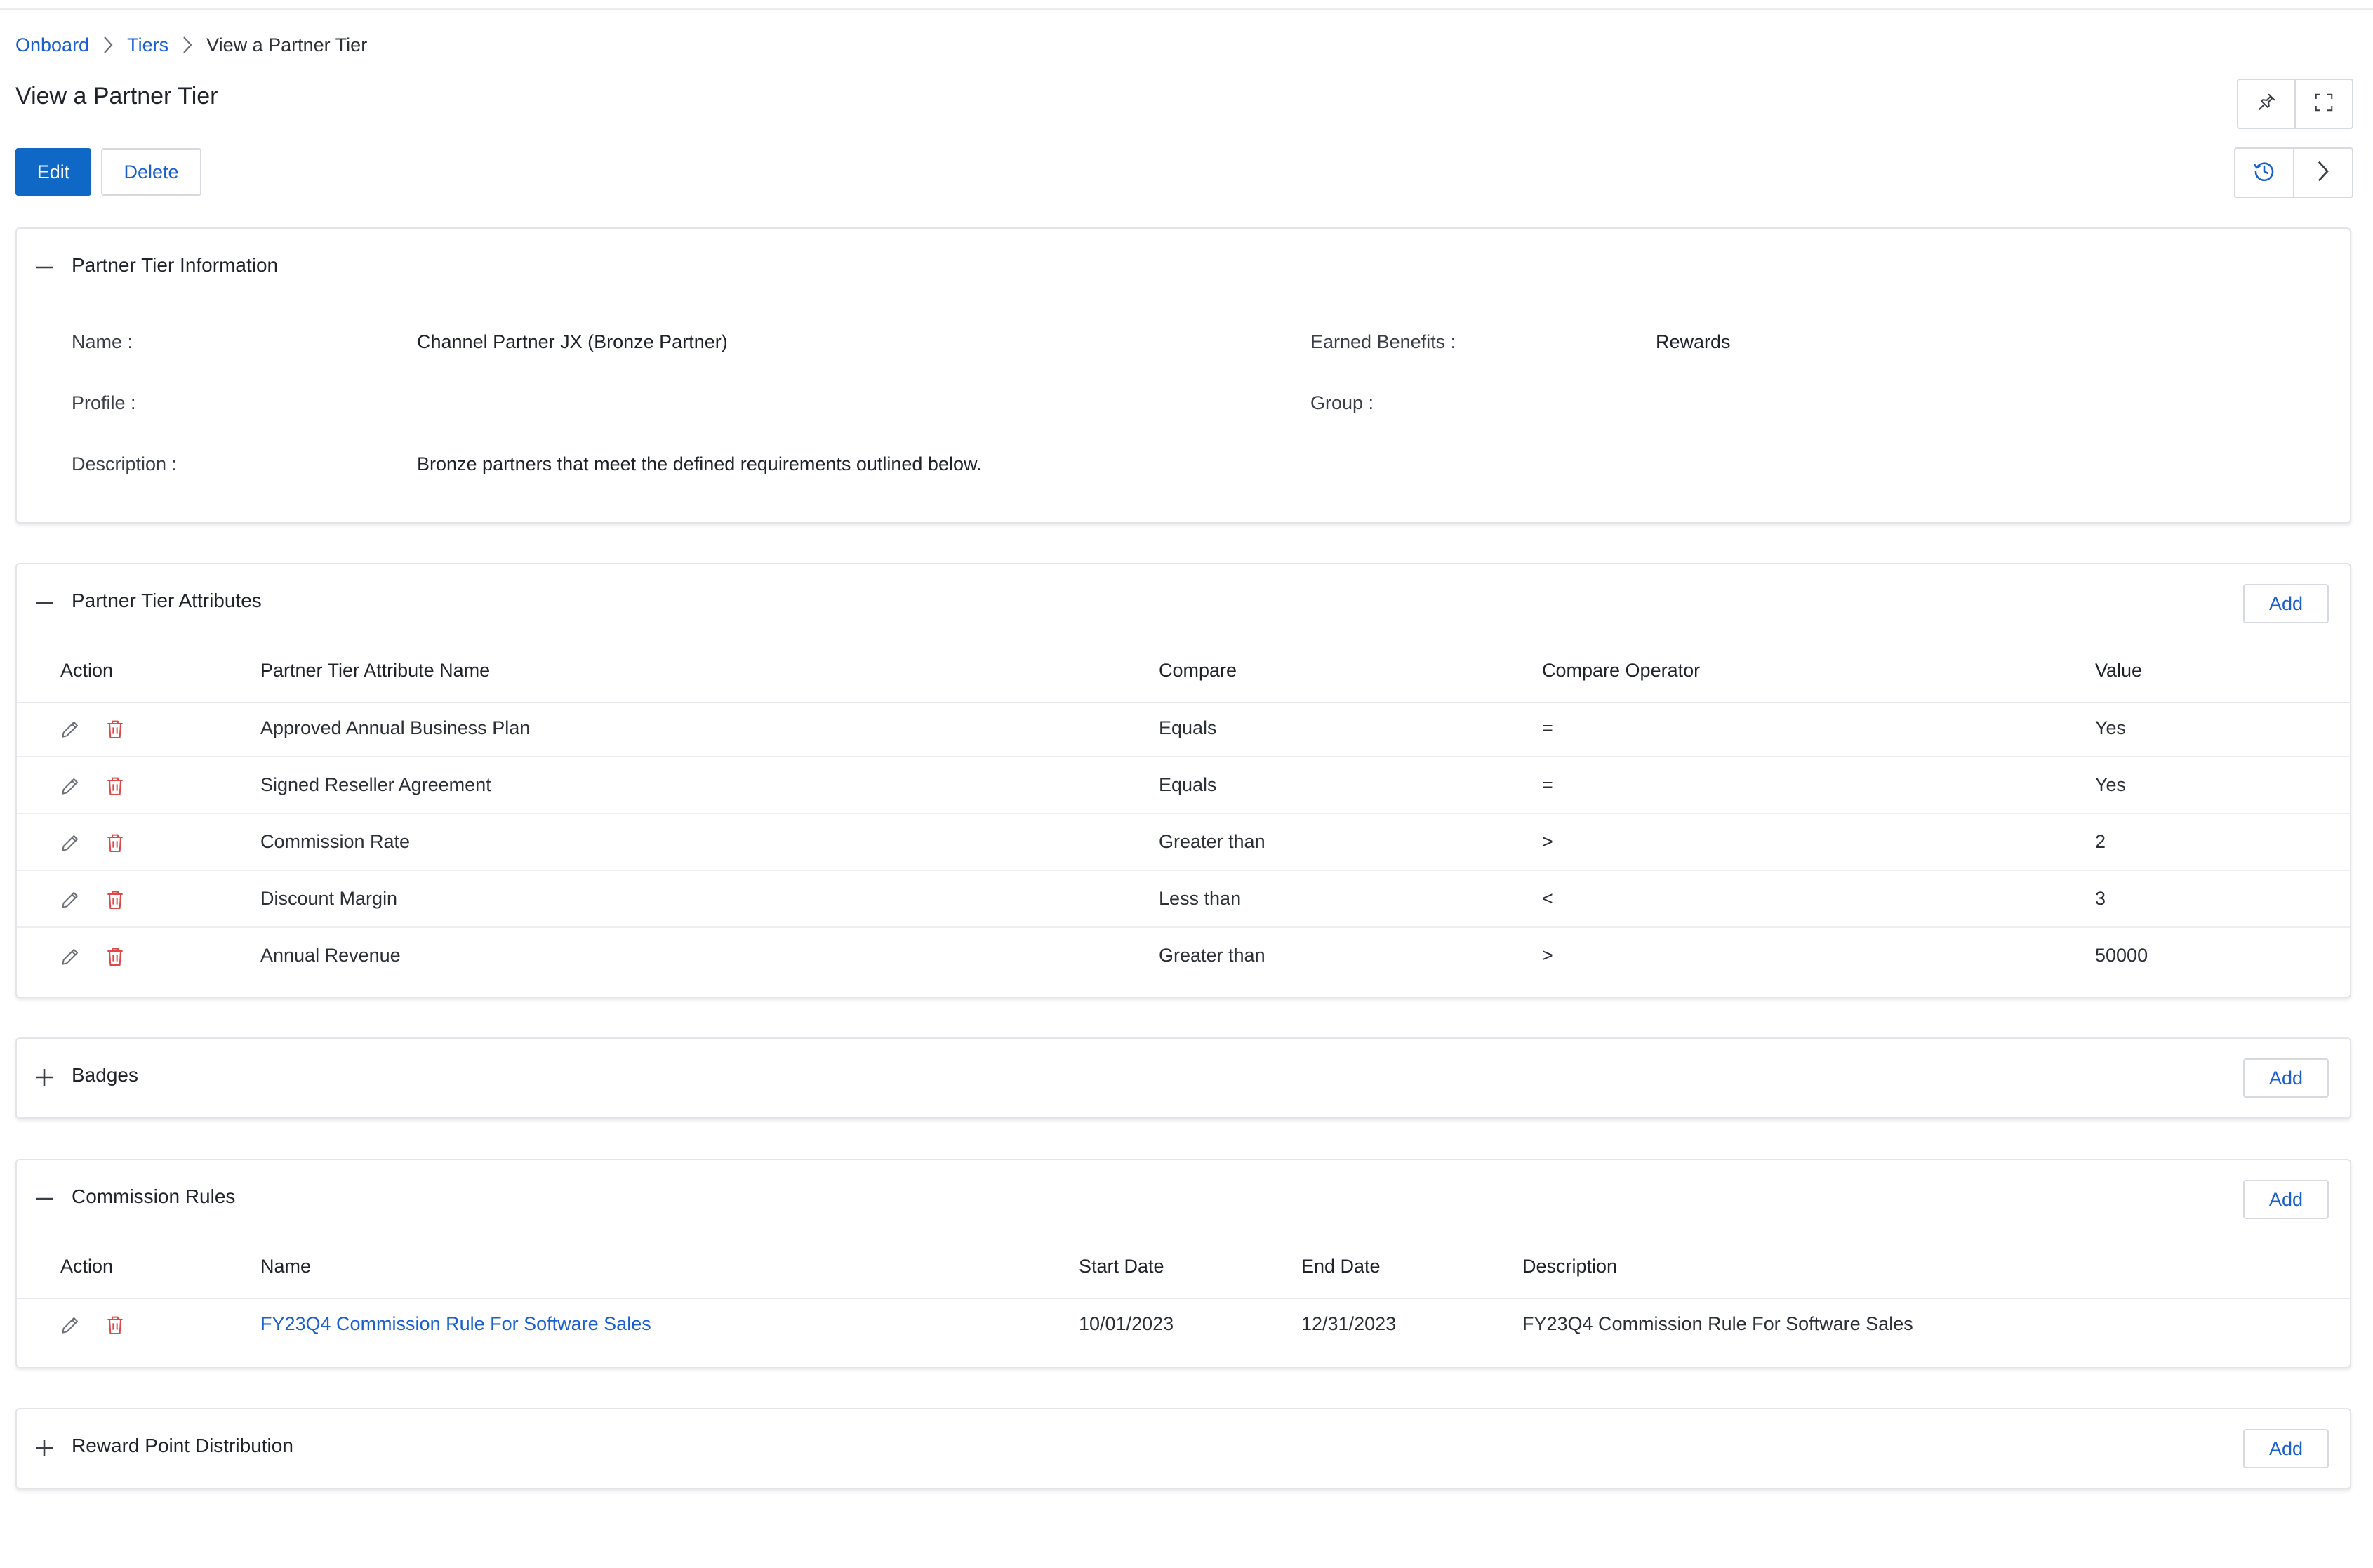 This screenshot has height=1568, width=2373. I want to click on record-controls, so click(2293, 172).